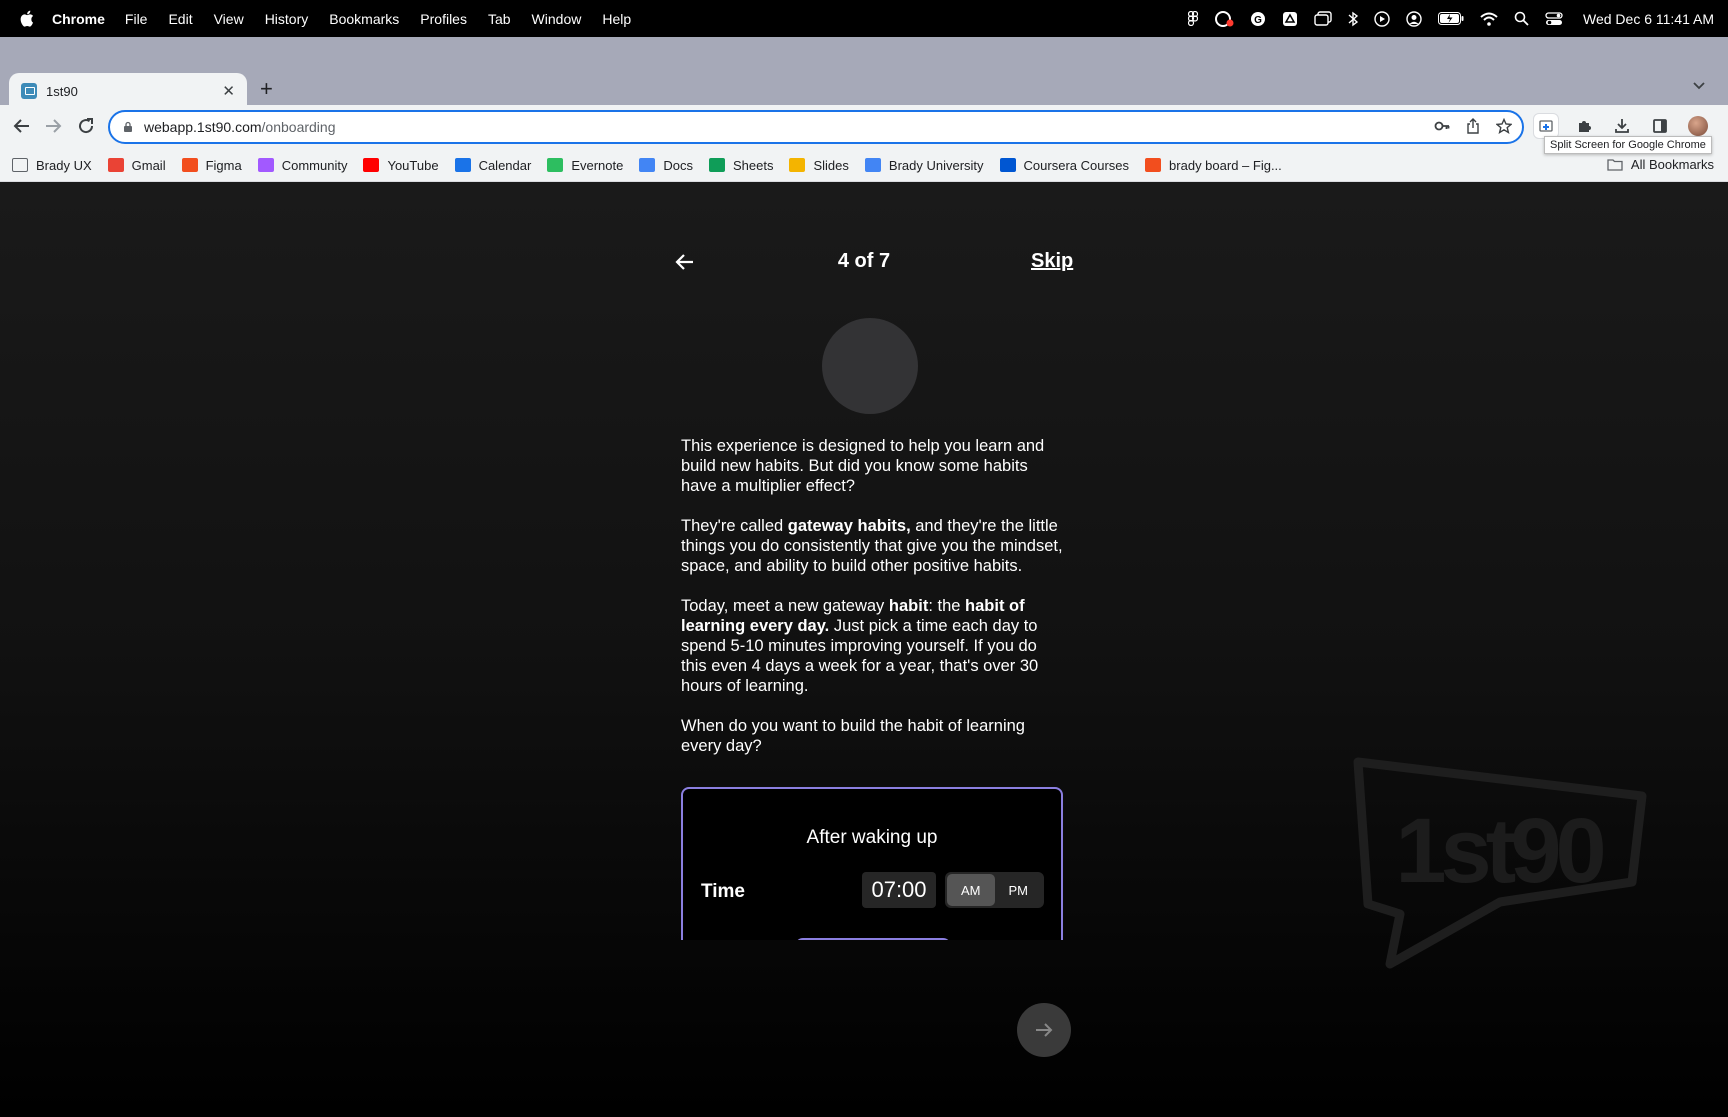 This screenshot has height=1117, width=1728. I want to click on tab-1st90: 1st90 ✕, so click(128, 91).